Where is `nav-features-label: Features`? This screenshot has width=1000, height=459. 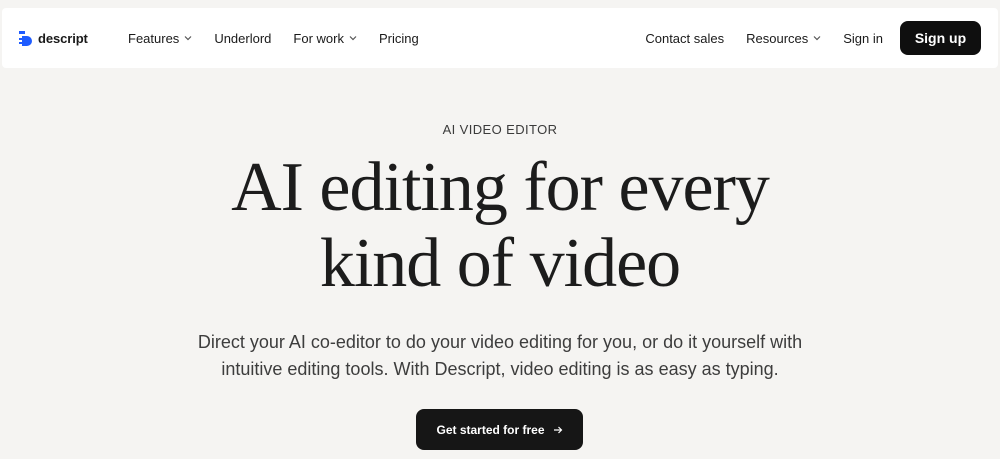 nav-features-label: Features is located at coordinates (154, 38).